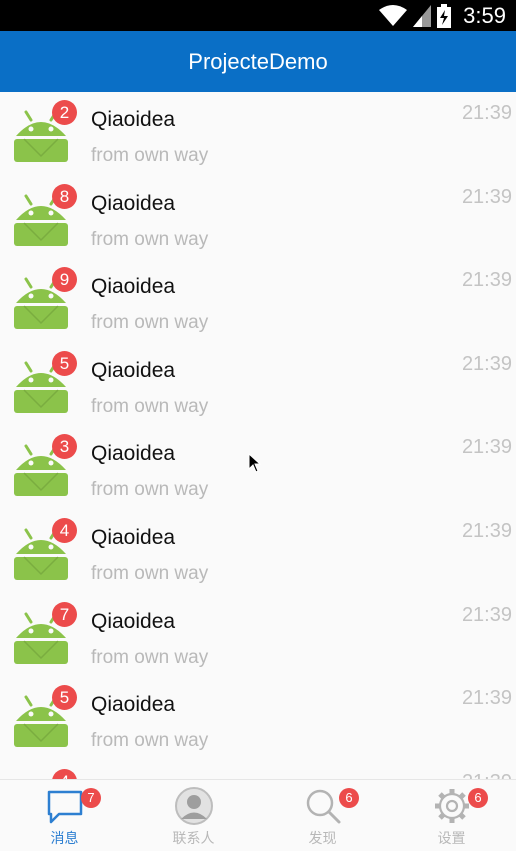 The width and height of the screenshot is (516, 851). What do you see at coordinates (64, 196) in the screenshot?
I see `unread-badge: 8` at bounding box center [64, 196].